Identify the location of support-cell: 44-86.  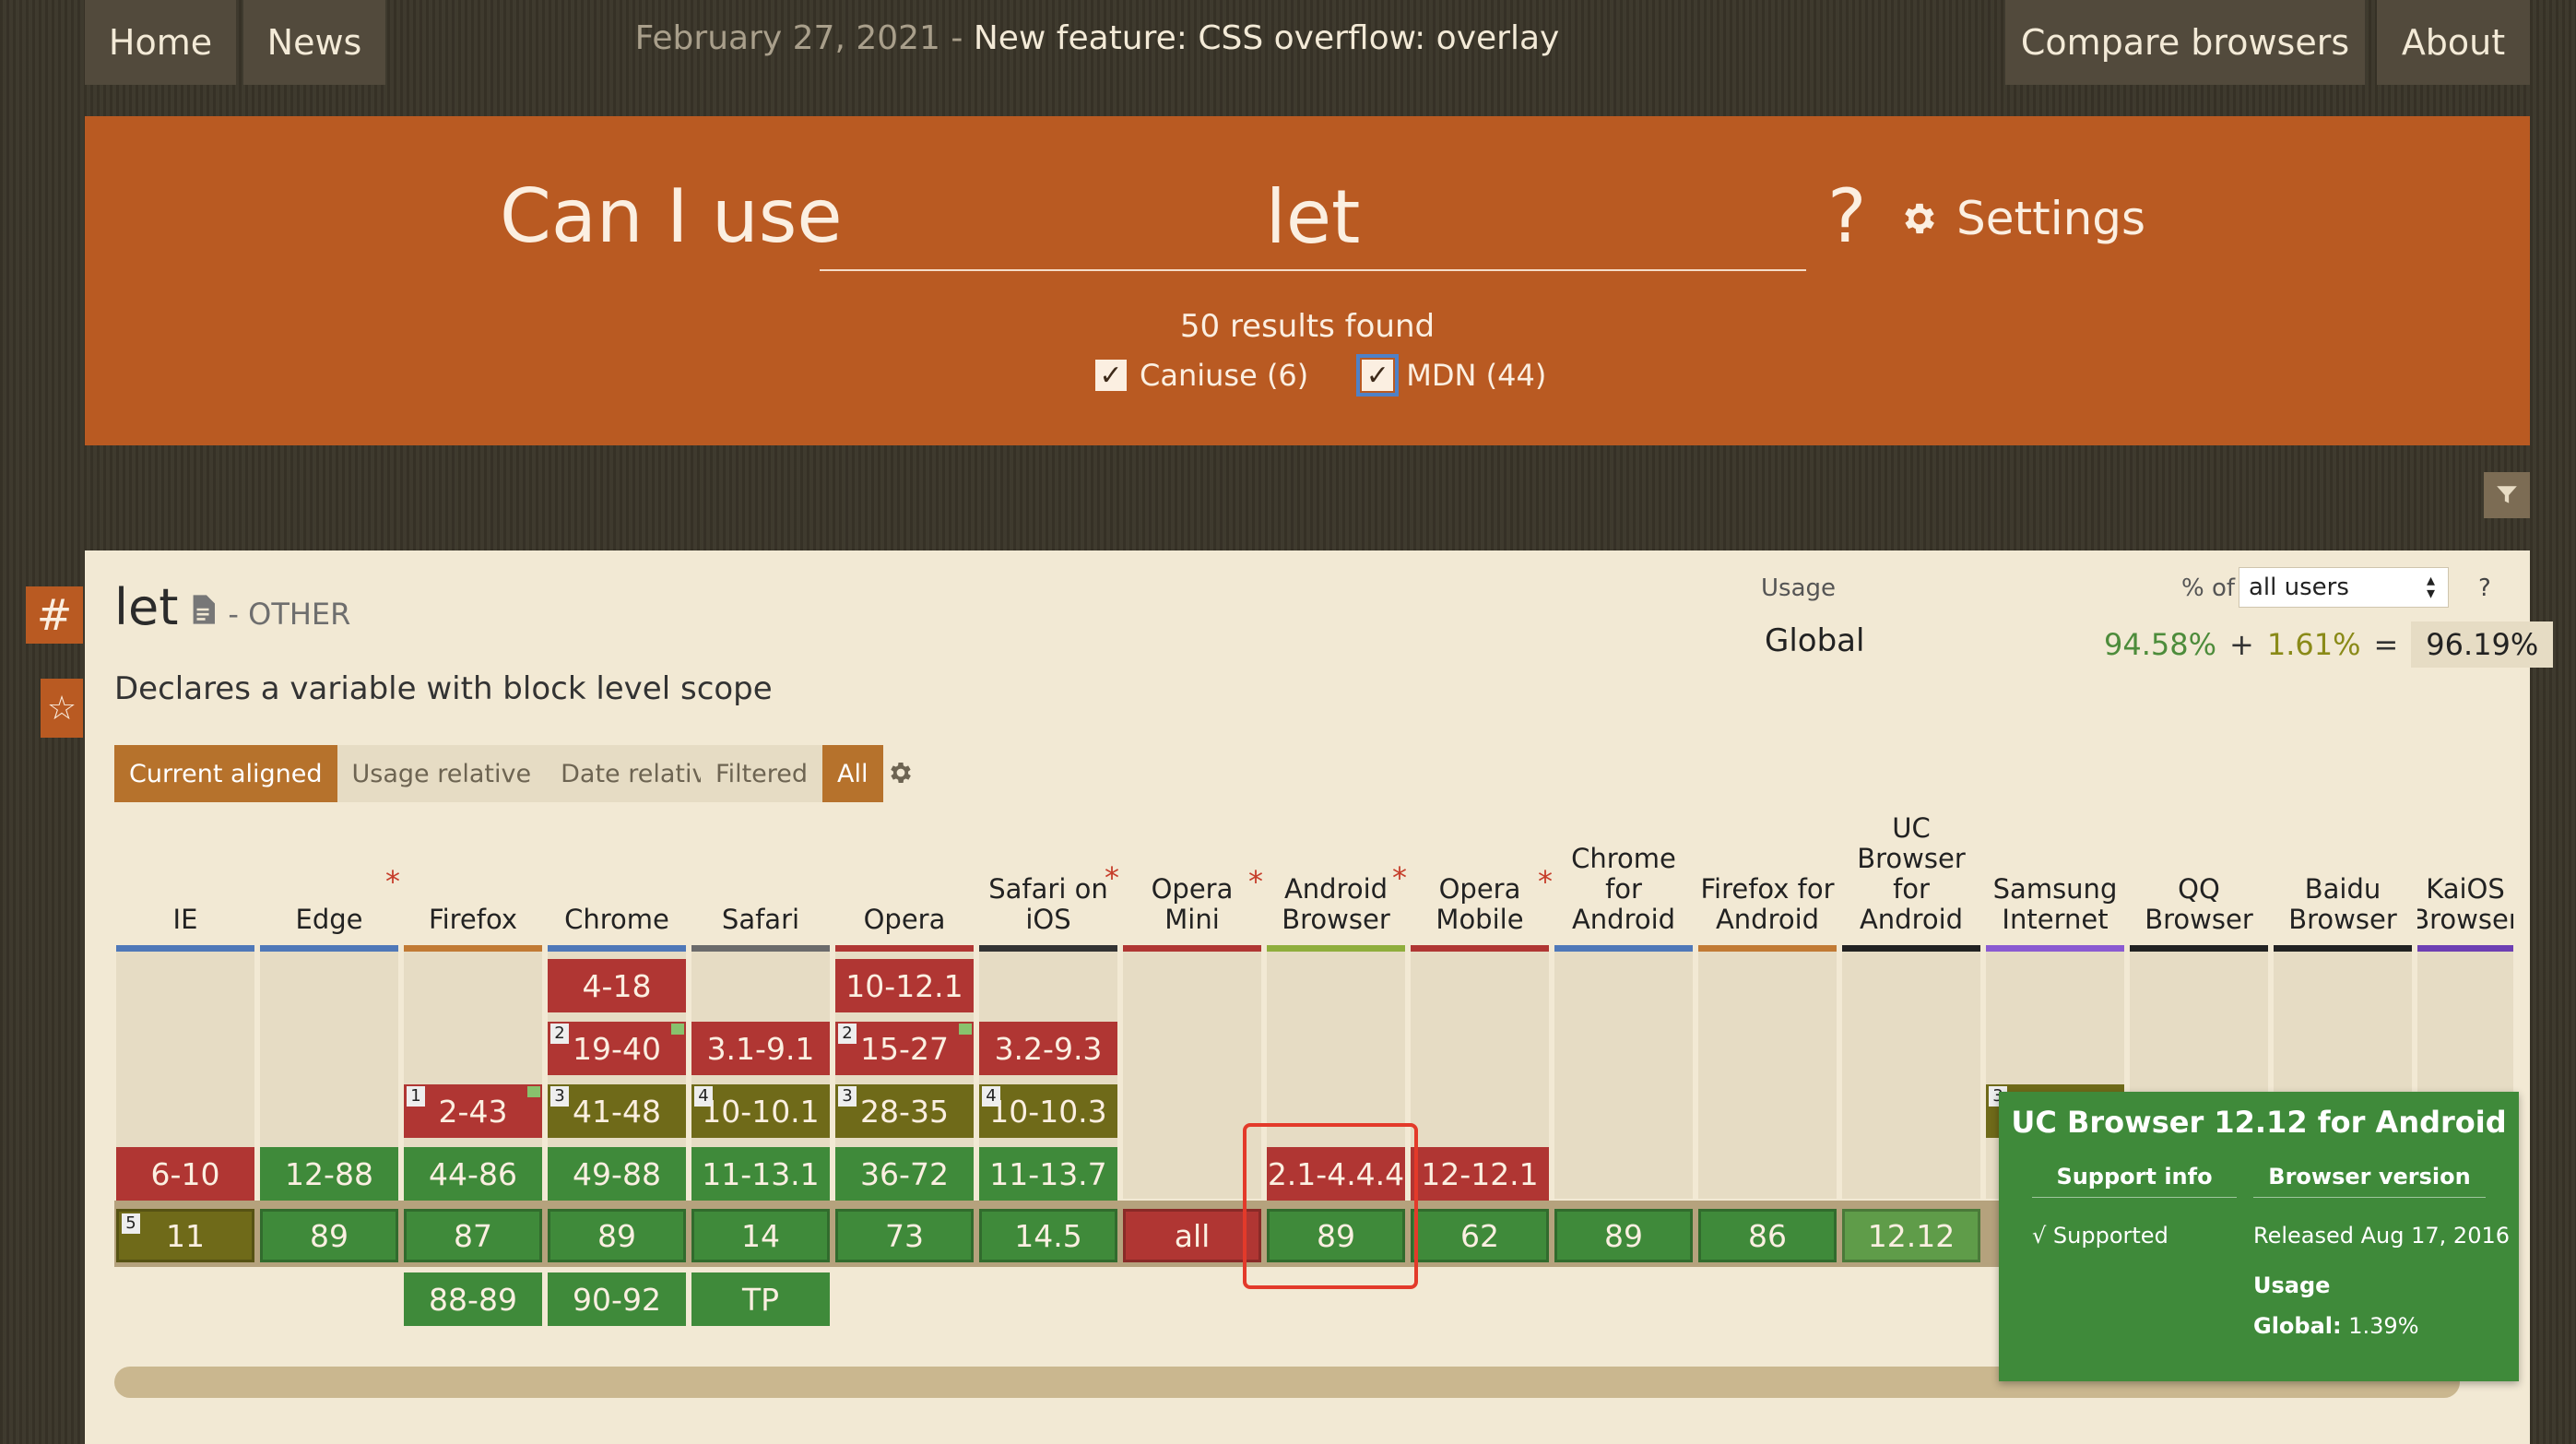
(473, 1174).